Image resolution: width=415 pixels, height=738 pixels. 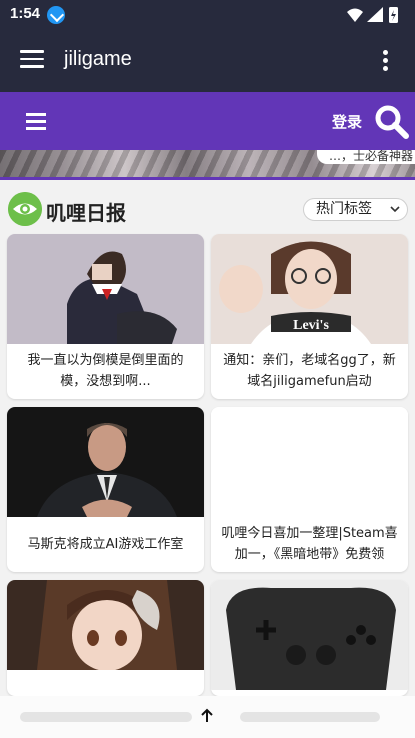 What do you see at coordinates (86, 213) in the screenshot?
I see `section-title: 叽哩日报` at bounding box center [86, 213].